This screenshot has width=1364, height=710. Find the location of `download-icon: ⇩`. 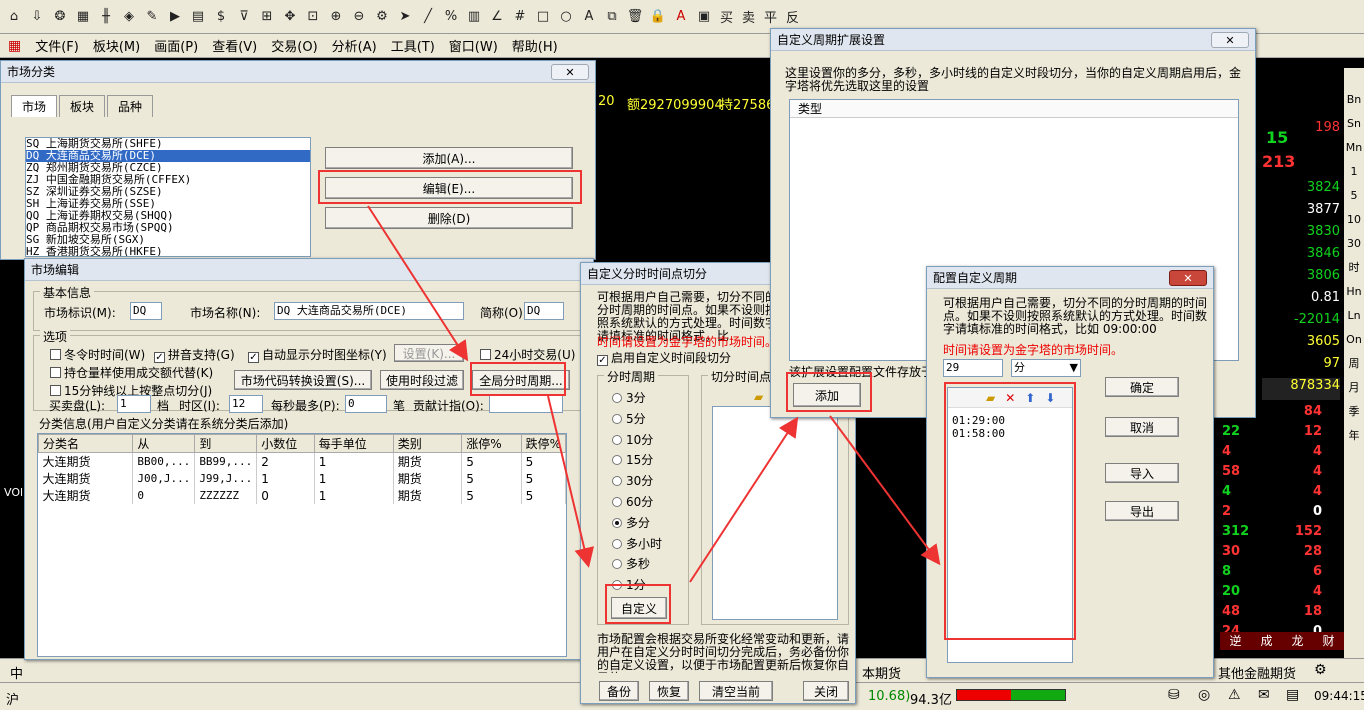

download-icon: ⇩ is located at coordinates (37, 17).